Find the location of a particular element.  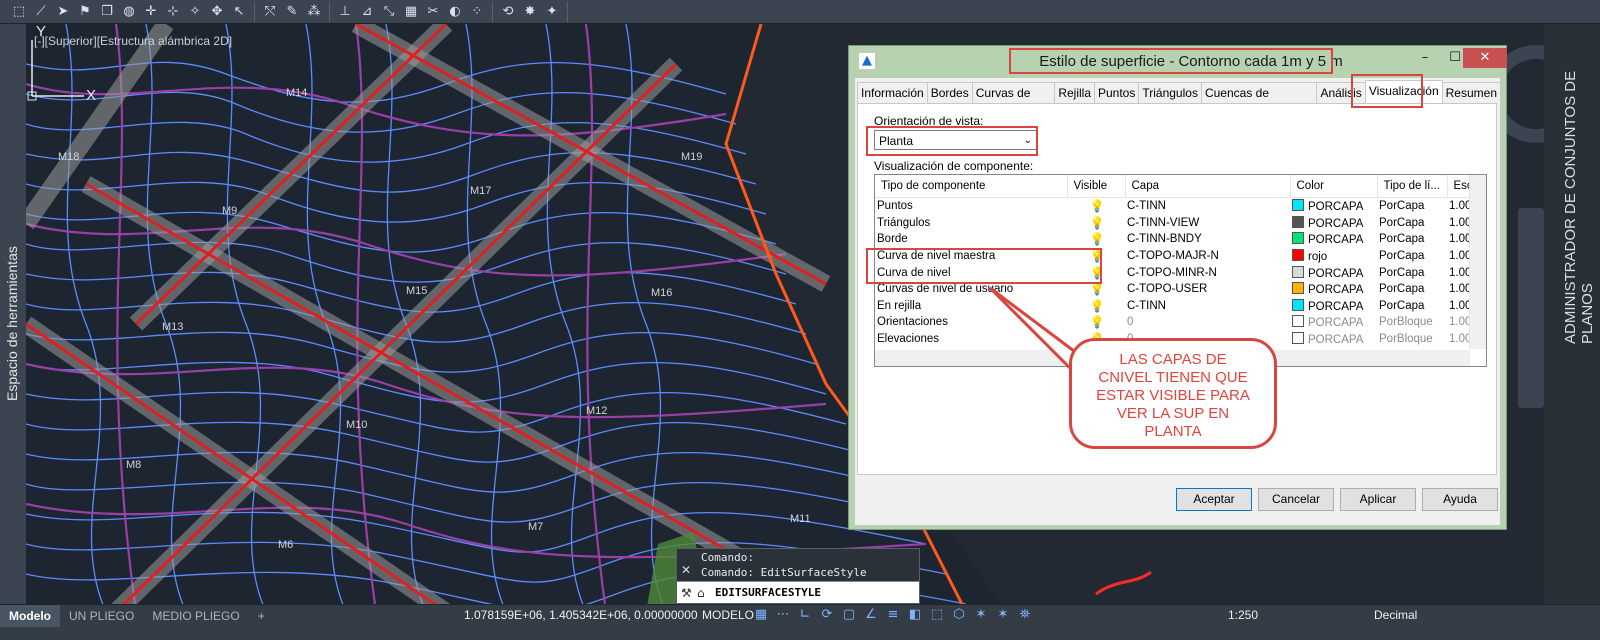

polar-icon: ⟳ is located at coordinates (827, 614).